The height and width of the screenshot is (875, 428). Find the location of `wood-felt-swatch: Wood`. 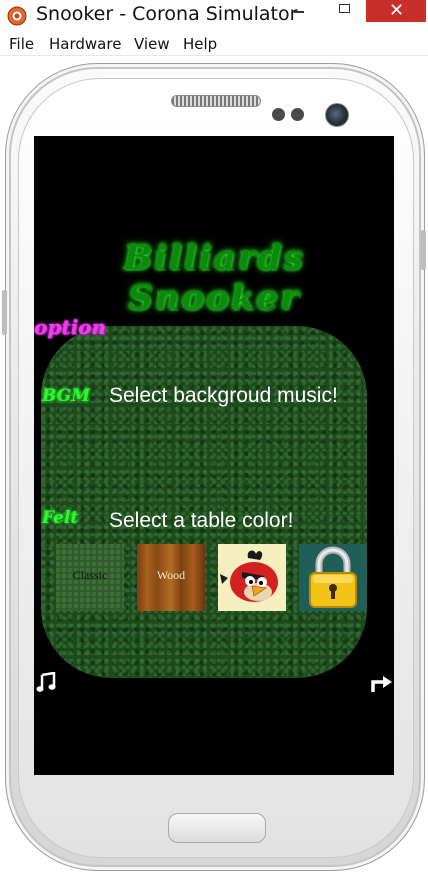

wood-felt-swatch: Wood is located at coordinates (171, 577).